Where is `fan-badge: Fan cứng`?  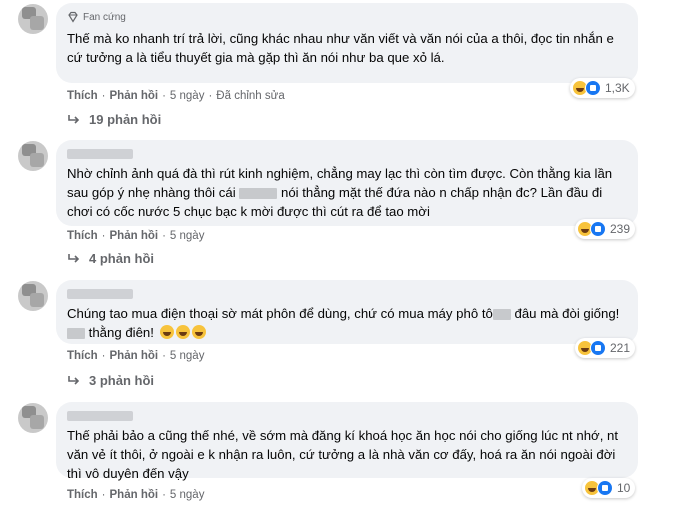
fan-badge: Fan cứng is located at coordinates (346, 17).